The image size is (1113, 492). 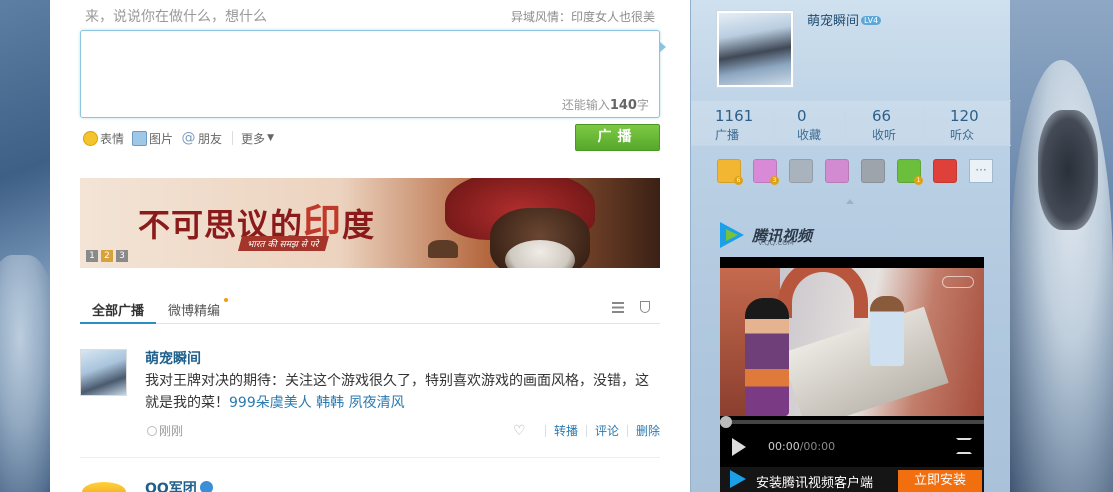 I want to click on tencent-video-logo: 腾讯视频 V.QQ.COM, so click(x=765, y=235).